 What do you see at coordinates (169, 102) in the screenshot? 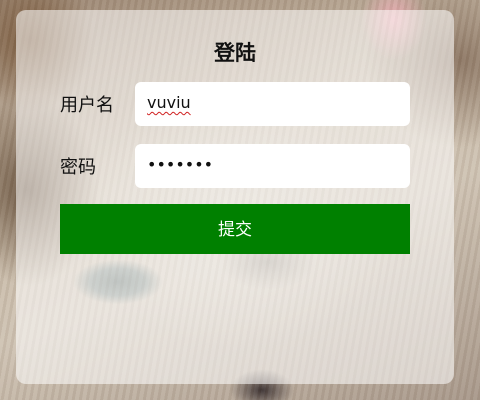
I see `username-value: vuviu` at bounding box center [169, 102].